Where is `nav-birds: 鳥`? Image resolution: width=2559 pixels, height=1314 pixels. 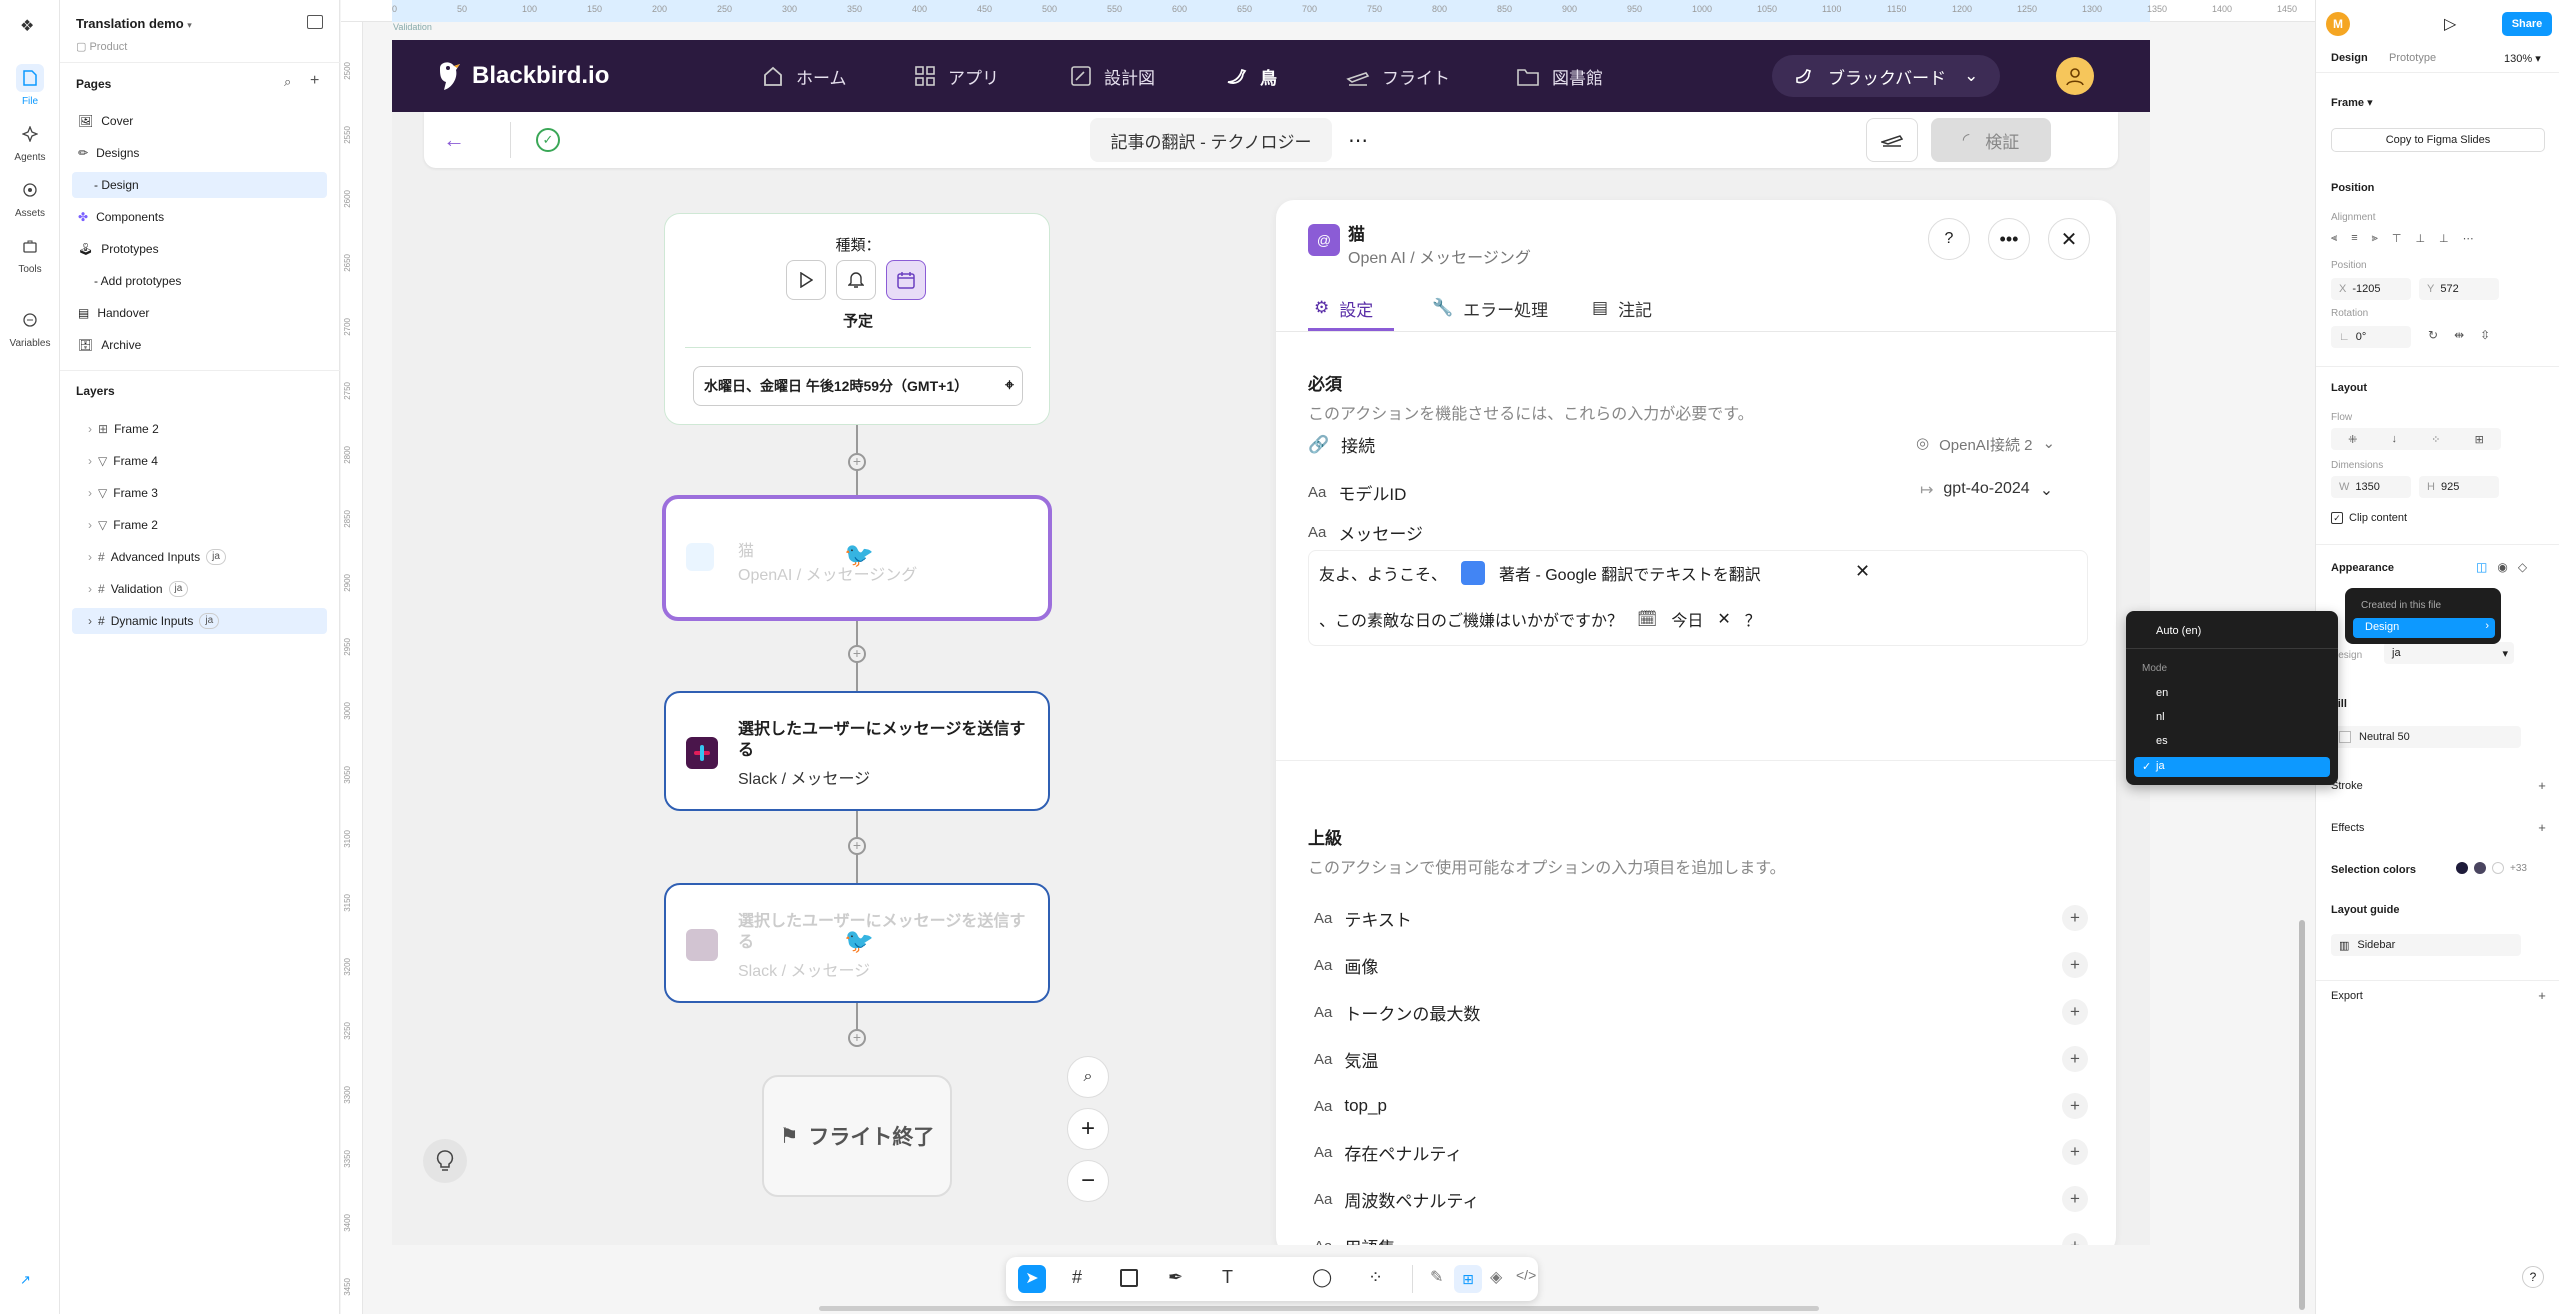
nav-birds: 鳥 is located at coordinates (1250, 76).